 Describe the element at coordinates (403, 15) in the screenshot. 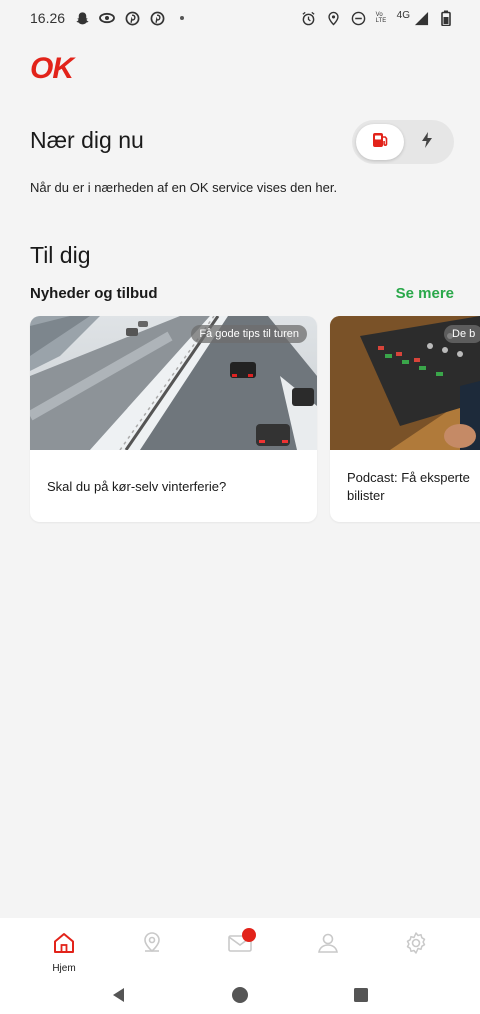

I see `network-type: 4G` at that location.